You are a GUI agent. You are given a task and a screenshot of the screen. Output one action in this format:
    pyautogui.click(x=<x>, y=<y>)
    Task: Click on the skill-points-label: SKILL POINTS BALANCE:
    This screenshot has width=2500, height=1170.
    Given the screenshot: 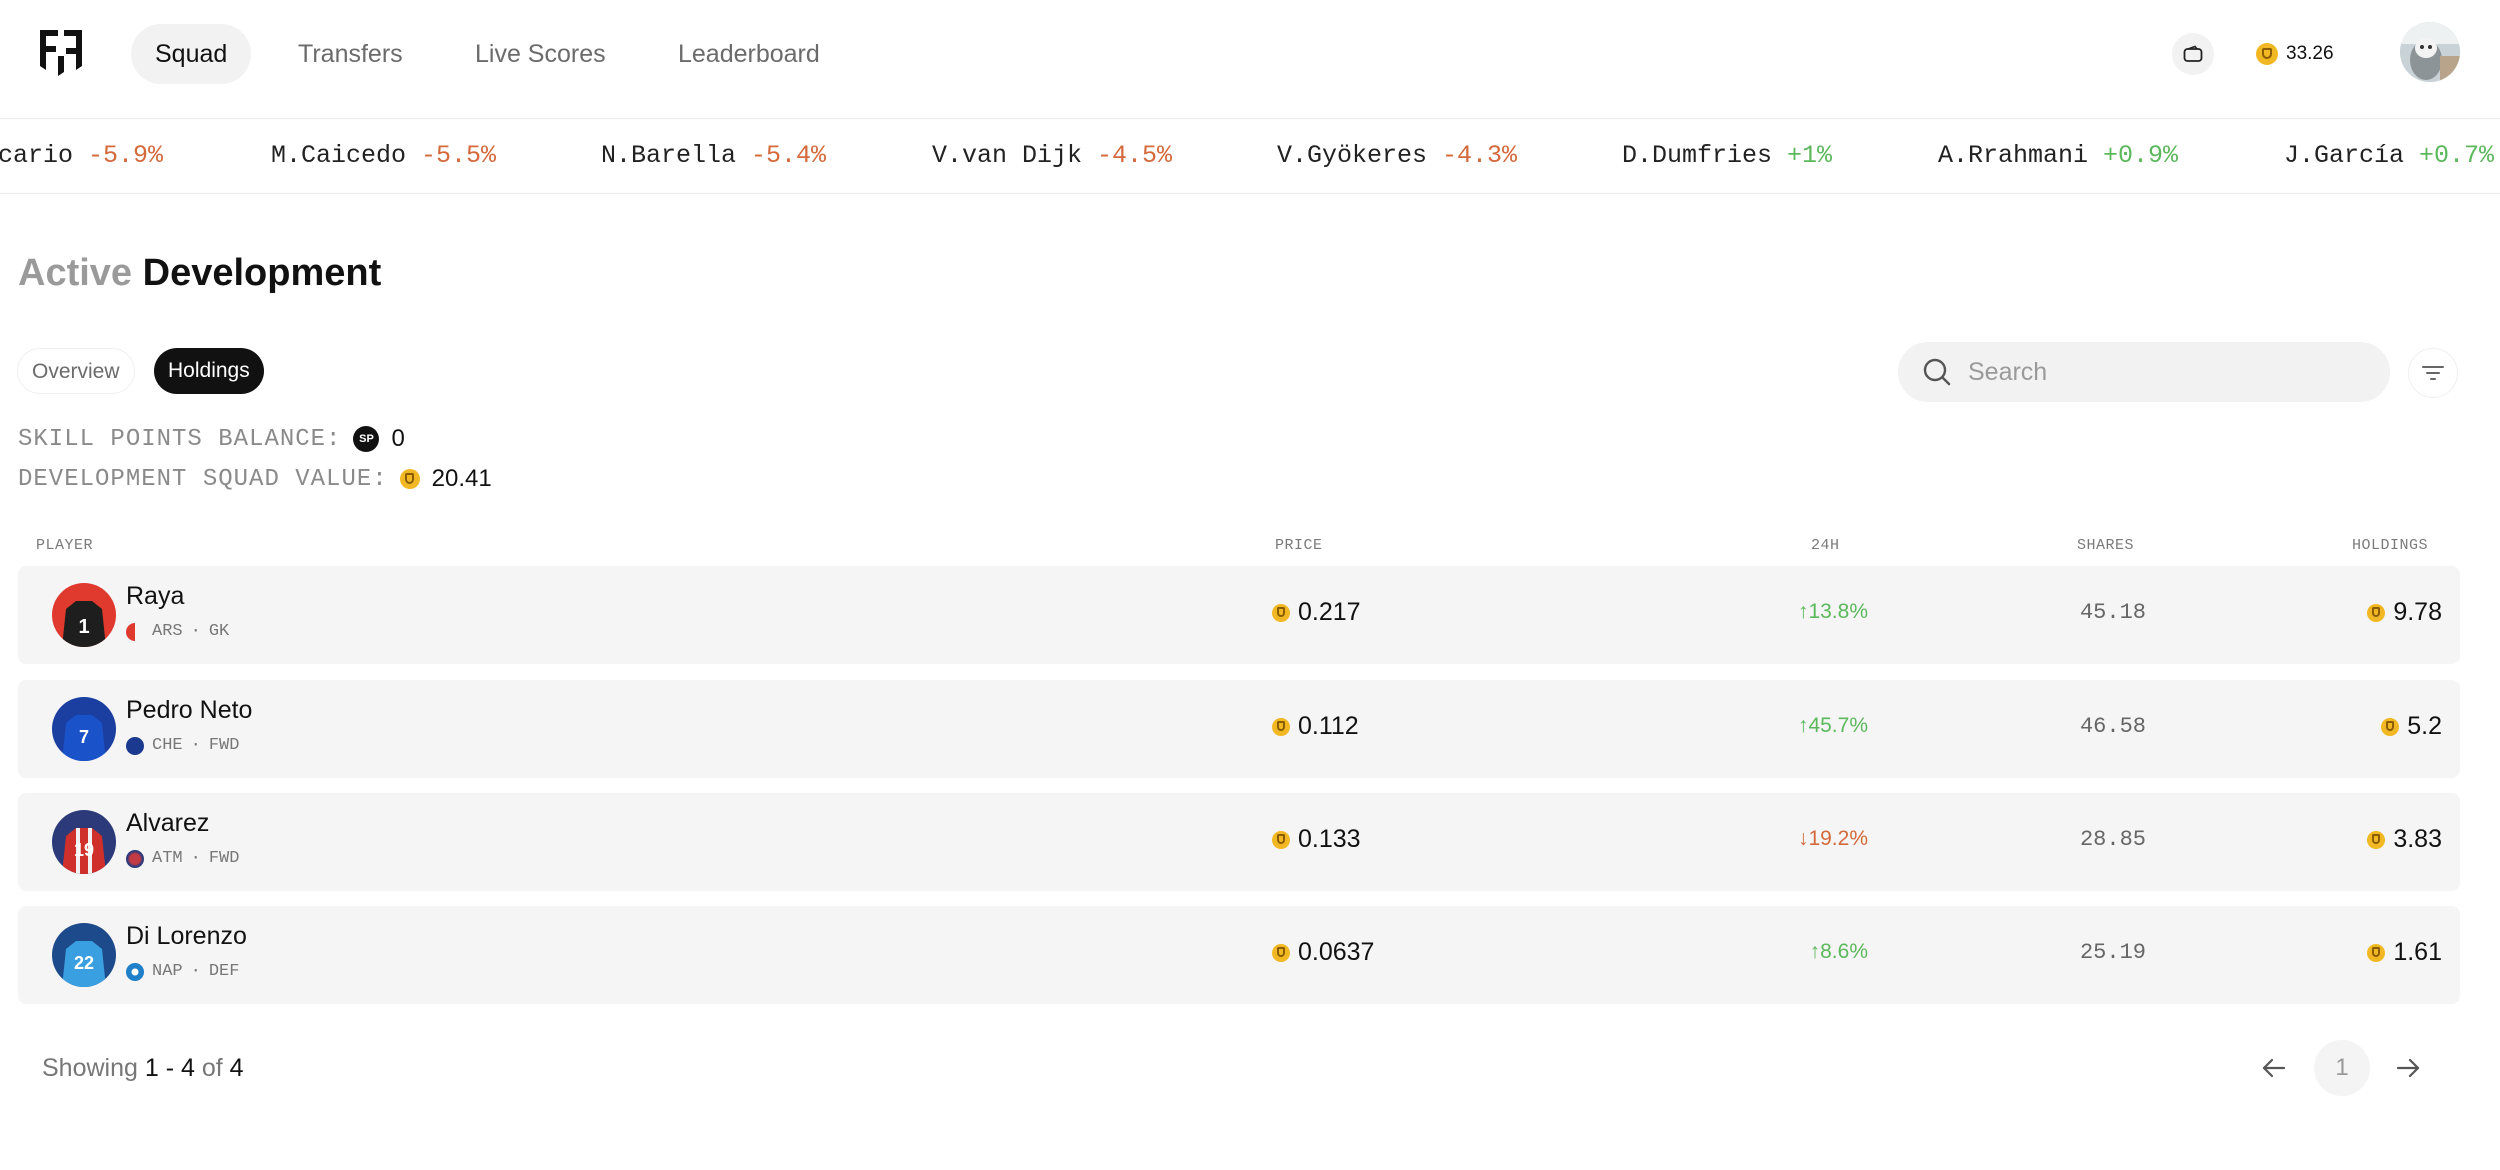 What is the action you would take?
    pyautogui.click(x=180, y=439)
    